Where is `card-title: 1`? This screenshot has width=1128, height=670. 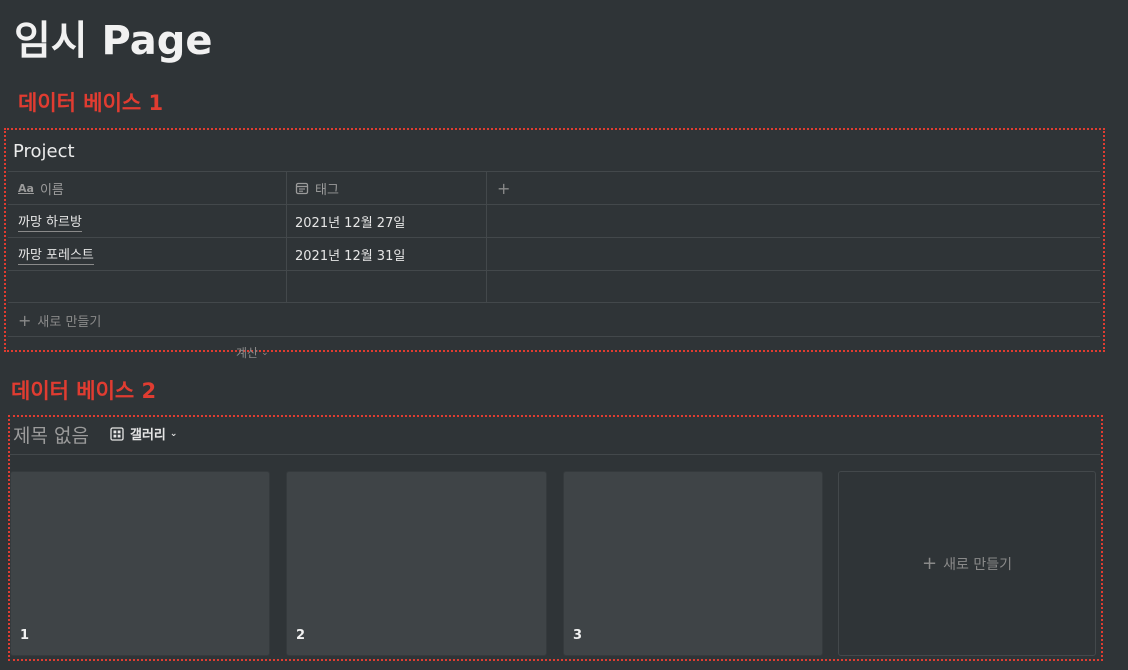 card-title: 1 is located at coordinates (25, 635).